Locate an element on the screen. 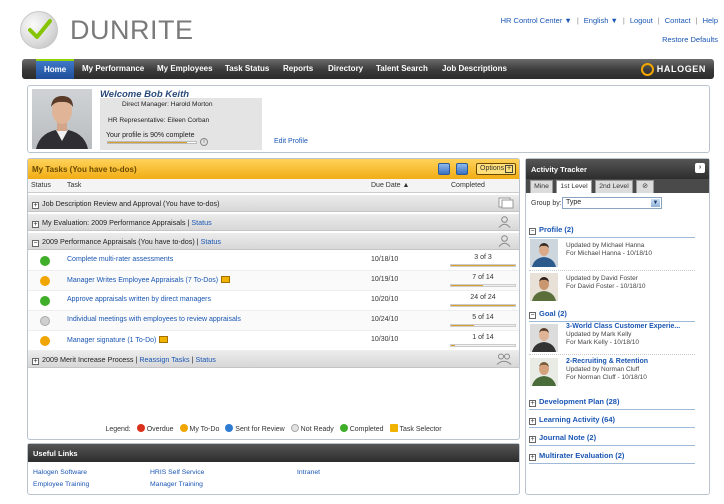  section-multirater-evaluation: + Multirater Evaluation (2) is located at coordinates (612, 457).